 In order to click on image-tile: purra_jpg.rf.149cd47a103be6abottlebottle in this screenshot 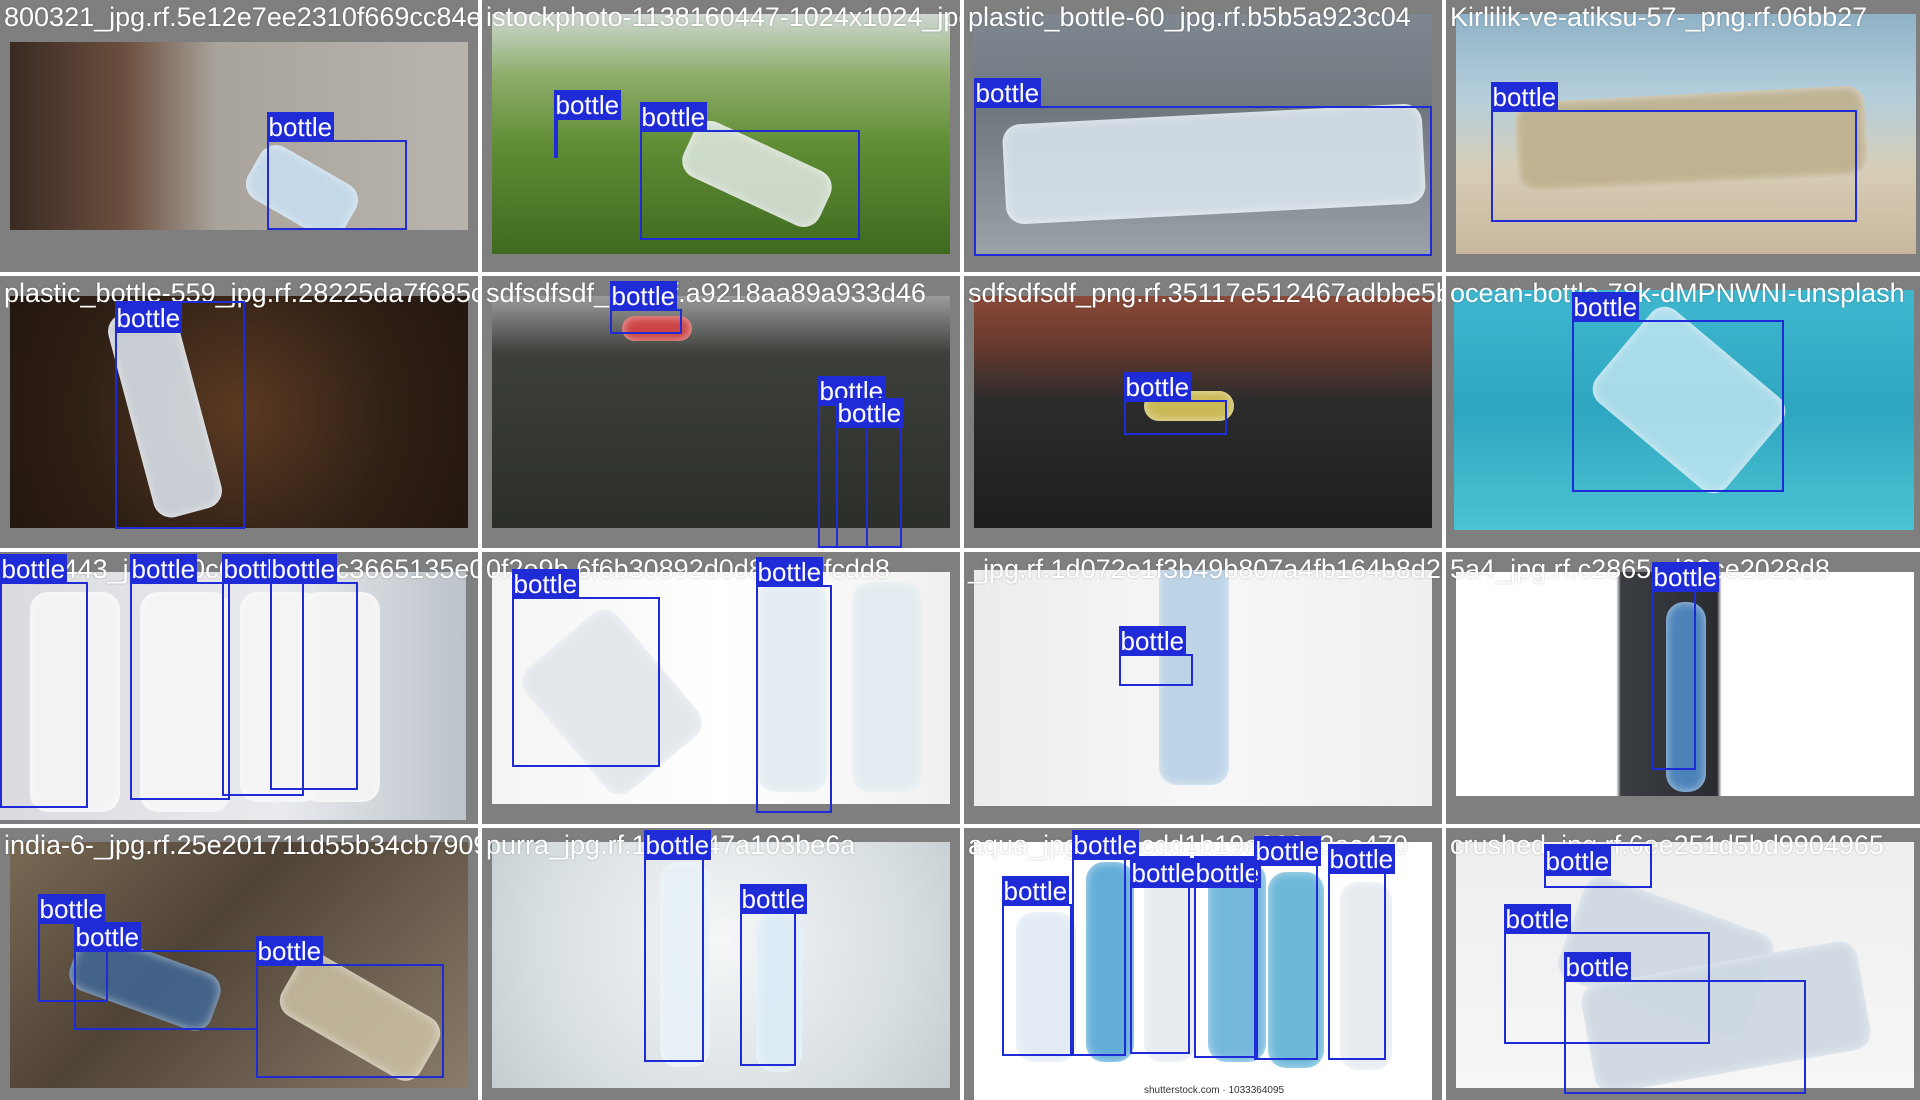, I will do `click(721, 964)`.